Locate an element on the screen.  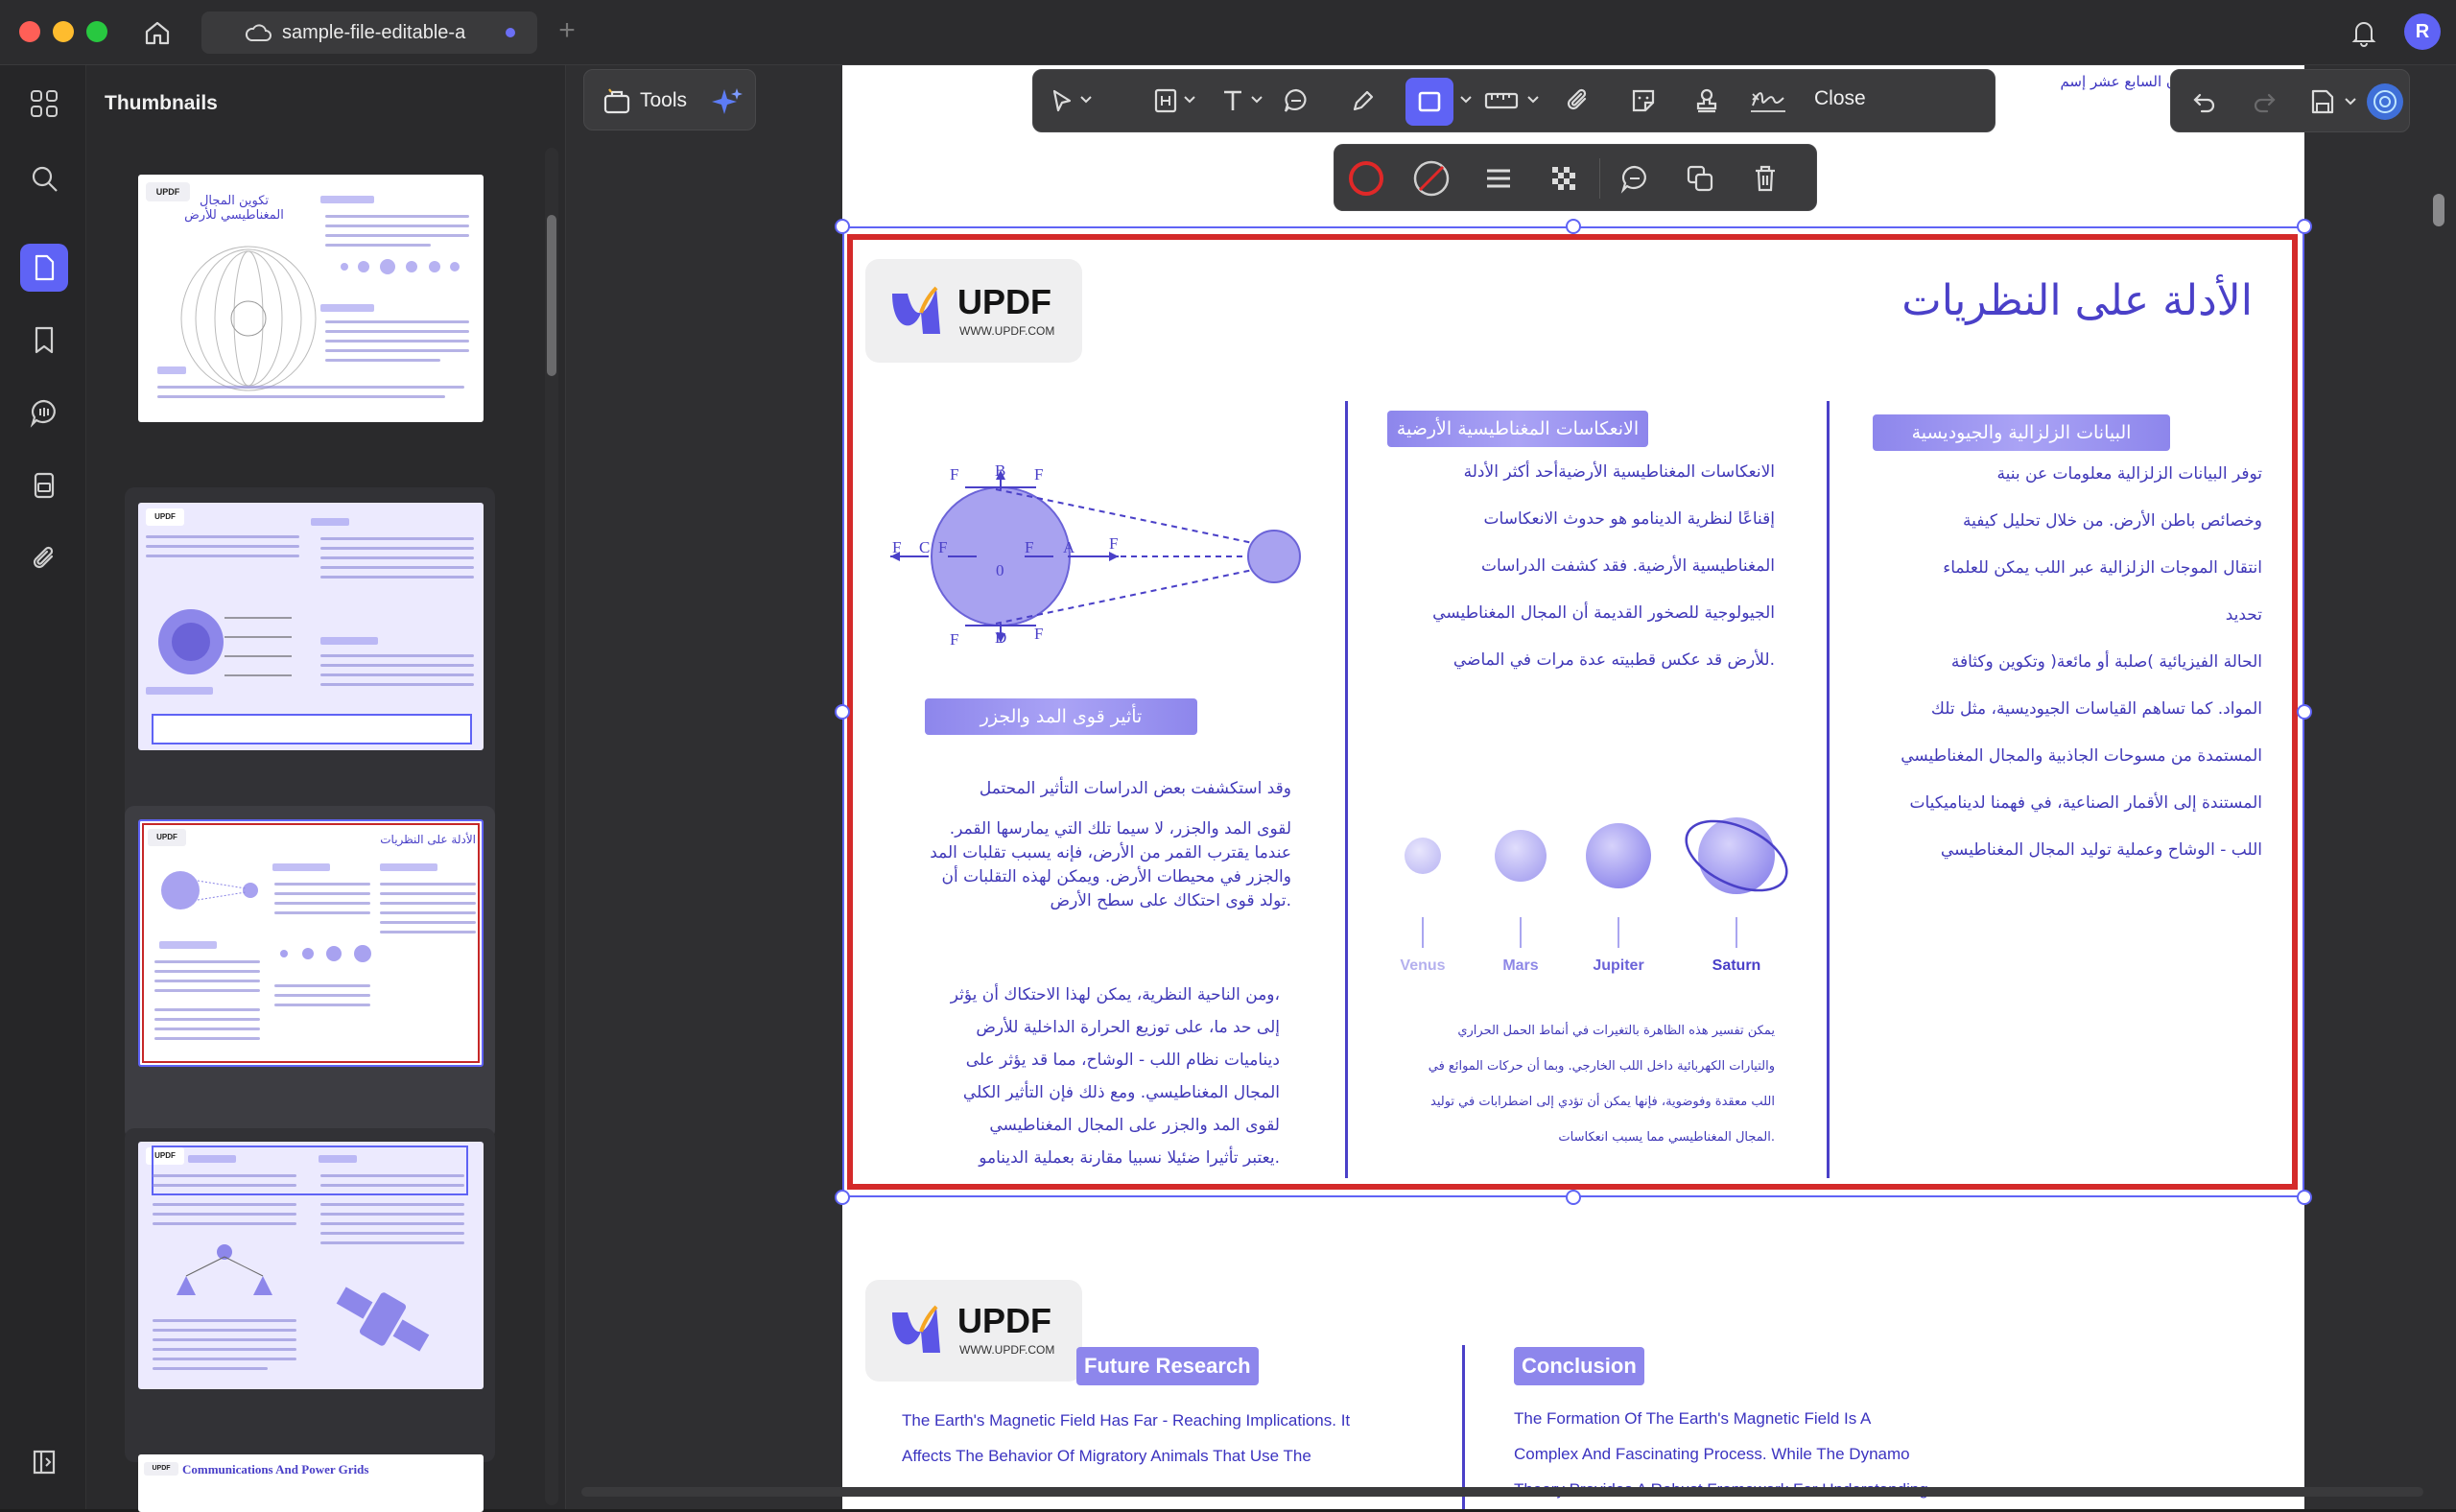
delete-icon is located at coordinates (1765, 178).